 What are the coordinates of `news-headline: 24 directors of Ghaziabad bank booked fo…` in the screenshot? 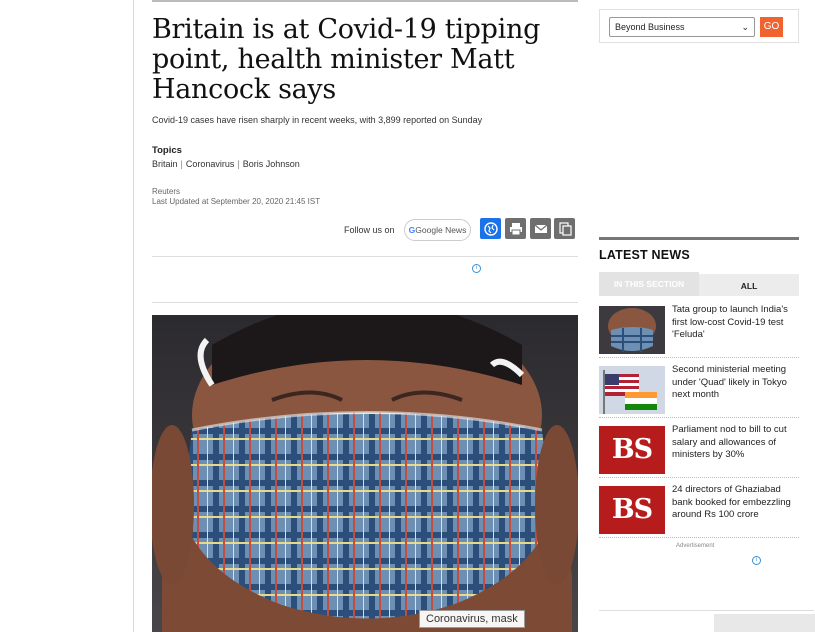 It's located at (736, 503).